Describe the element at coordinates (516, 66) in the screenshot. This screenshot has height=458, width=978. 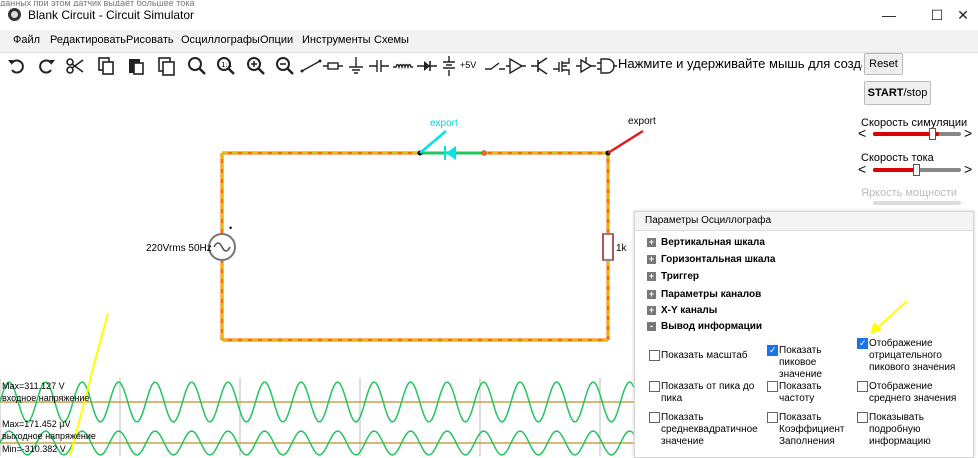
I see `buffer-icon` at that location.